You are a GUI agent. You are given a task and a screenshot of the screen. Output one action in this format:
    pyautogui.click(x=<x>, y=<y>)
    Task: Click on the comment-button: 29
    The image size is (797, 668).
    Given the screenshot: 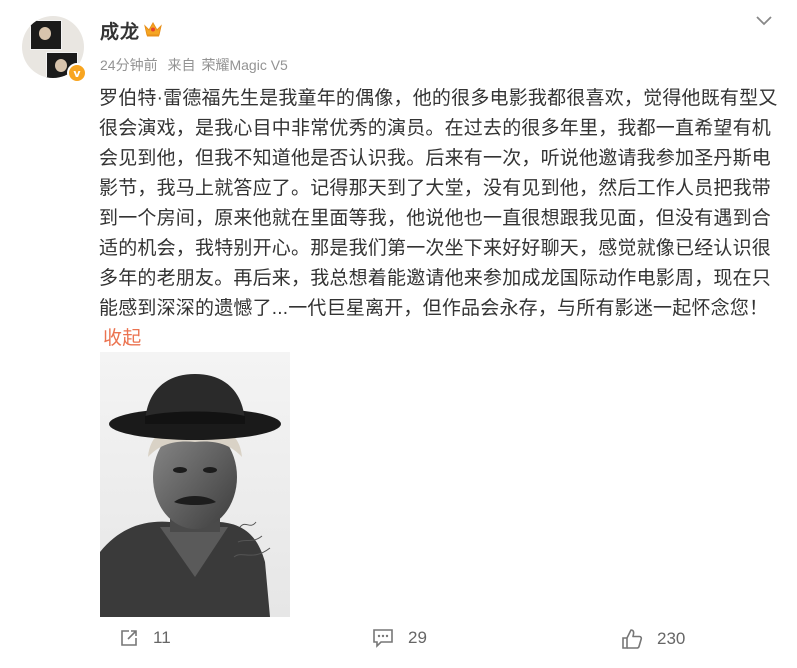 What is the action you would take?
    pyautogui.click(x=399, y=638)
    